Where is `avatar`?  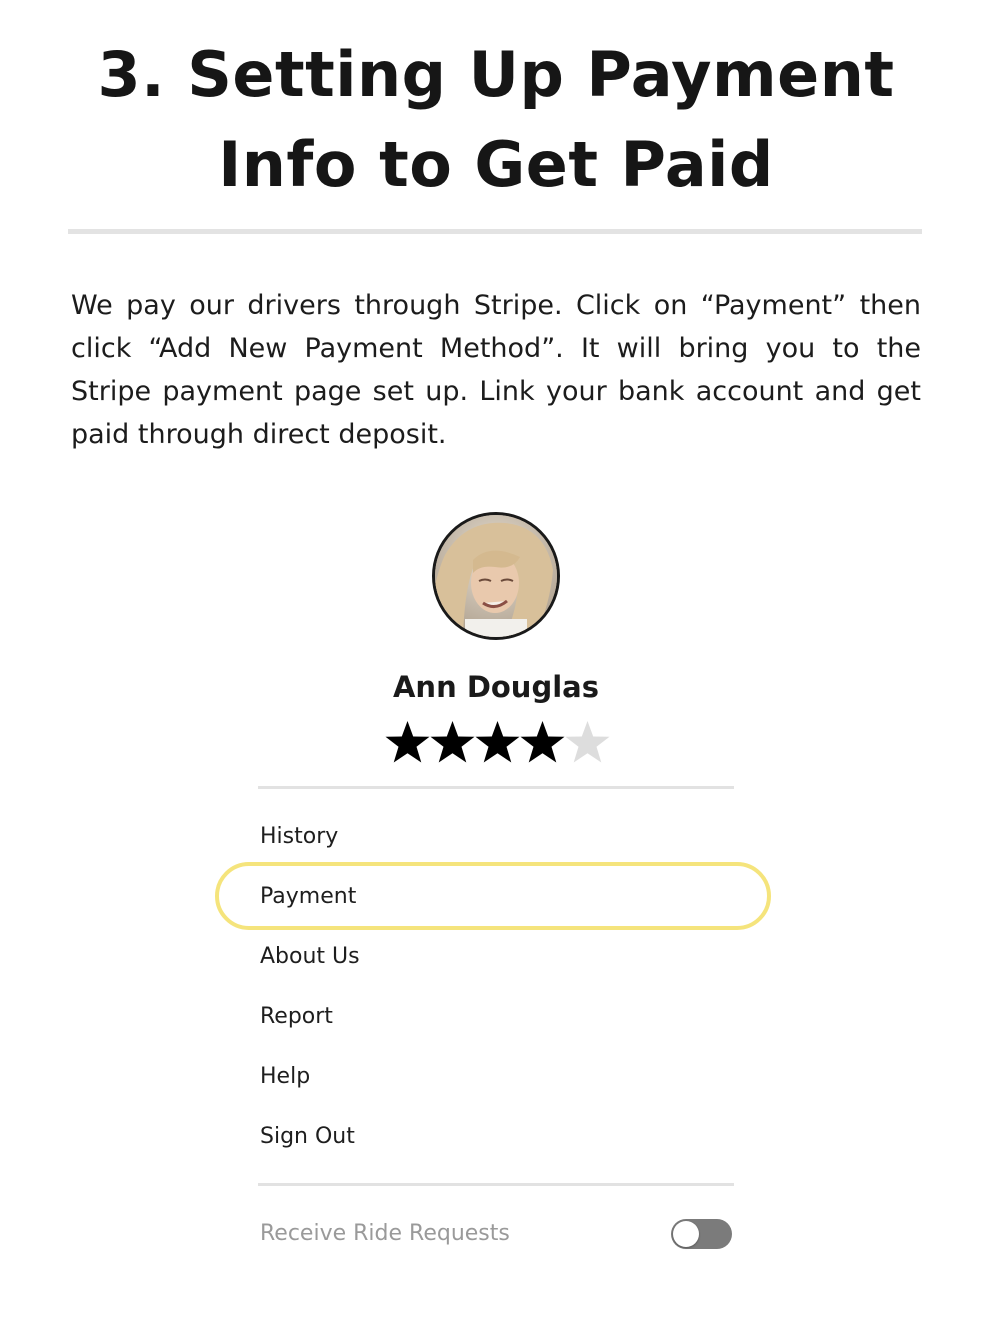 avatar is located at coordinates (496, 576).